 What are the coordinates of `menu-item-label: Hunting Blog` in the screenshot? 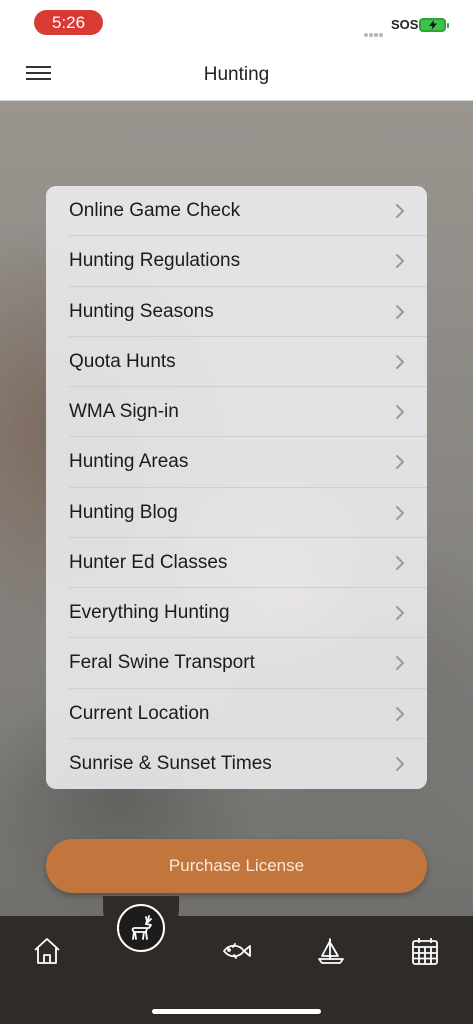 It's located at (123, 512).